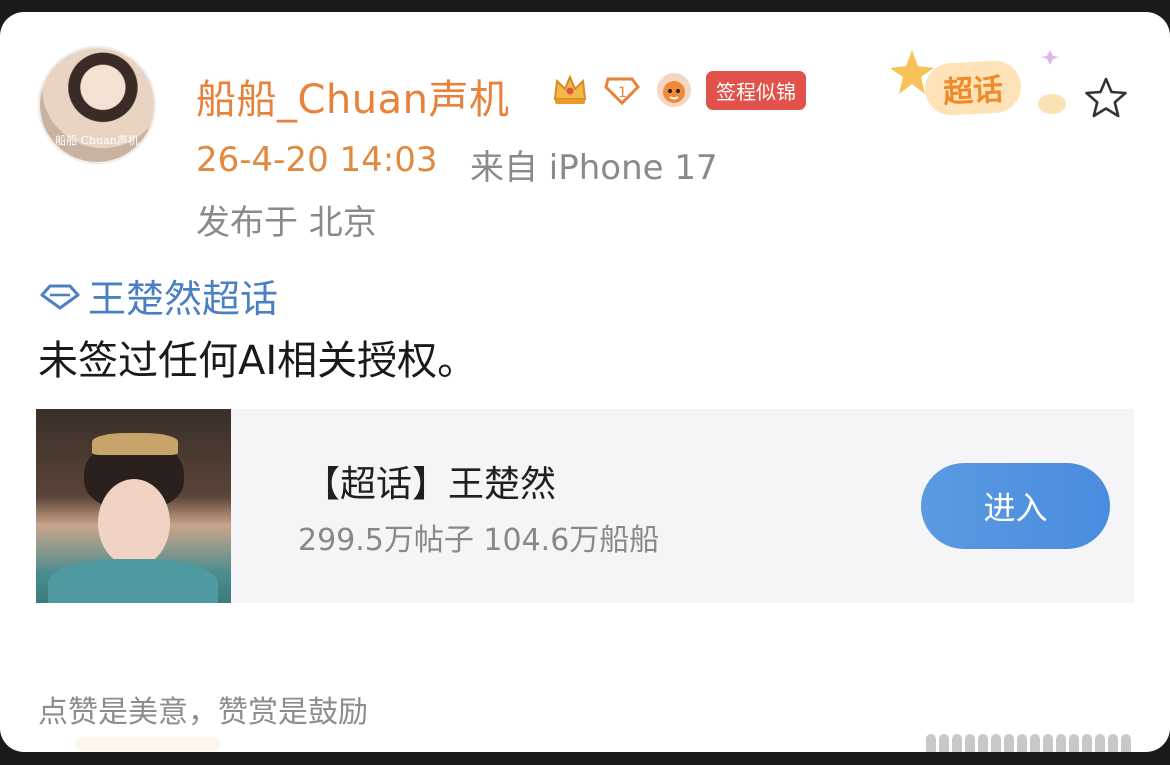 Image resolution: width=1170 pixels, height=765 pixels. I want to click on bottom-indicator, so click(1028, 743).